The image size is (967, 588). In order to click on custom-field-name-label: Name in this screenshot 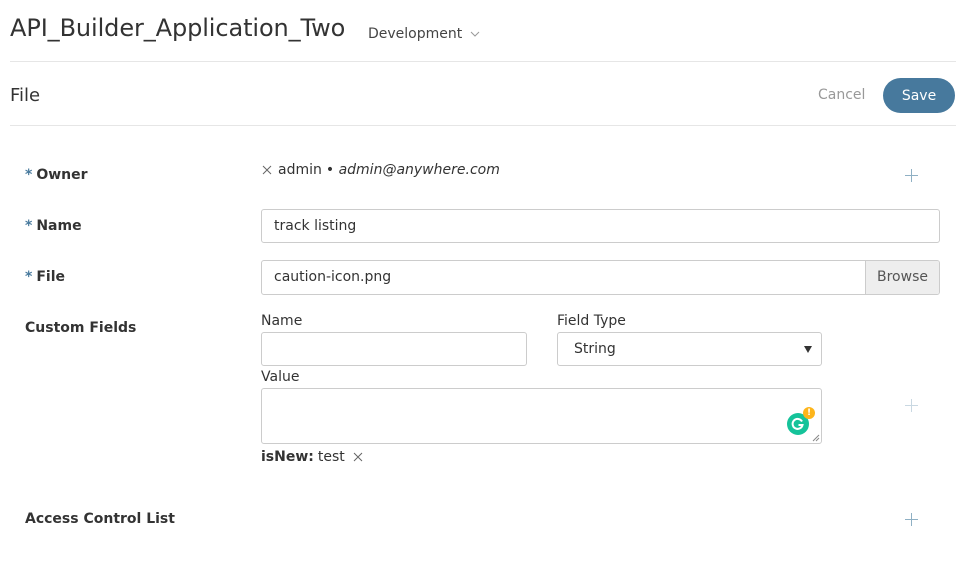, I will do `click(282, 321)`.